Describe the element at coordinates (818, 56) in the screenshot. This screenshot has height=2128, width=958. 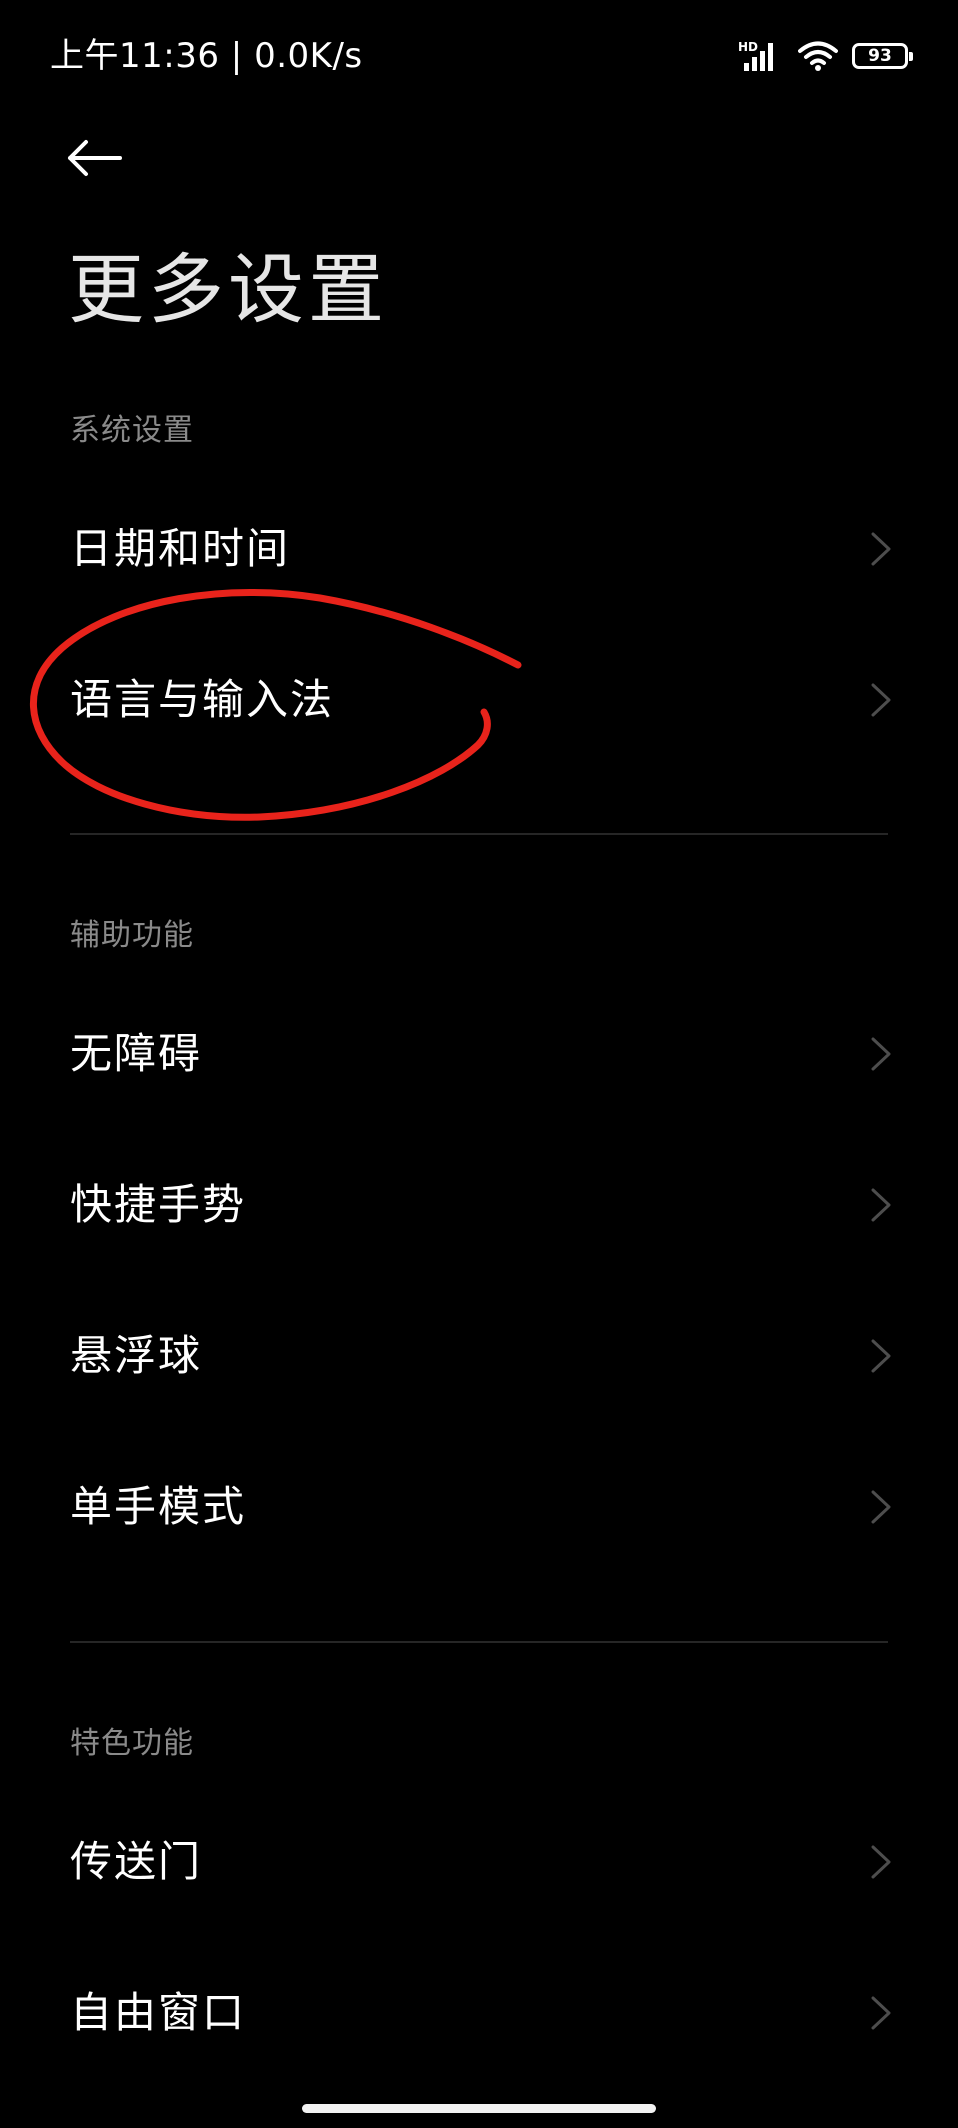
I see `wifi-icon` at that location.